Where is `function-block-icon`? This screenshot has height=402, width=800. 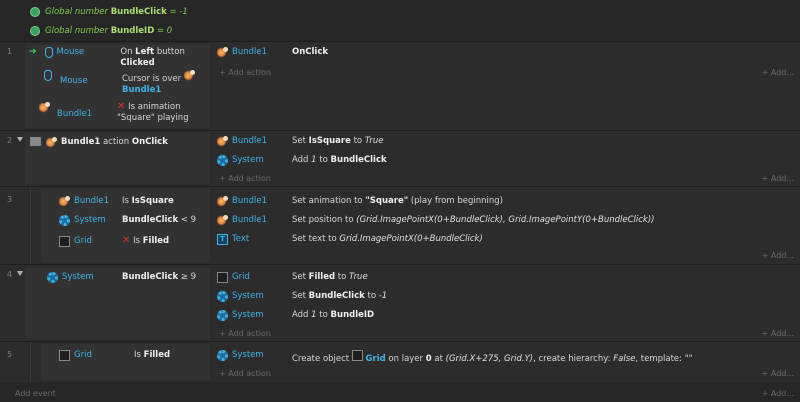
function-block-icon is located at coordinates (35, 141).